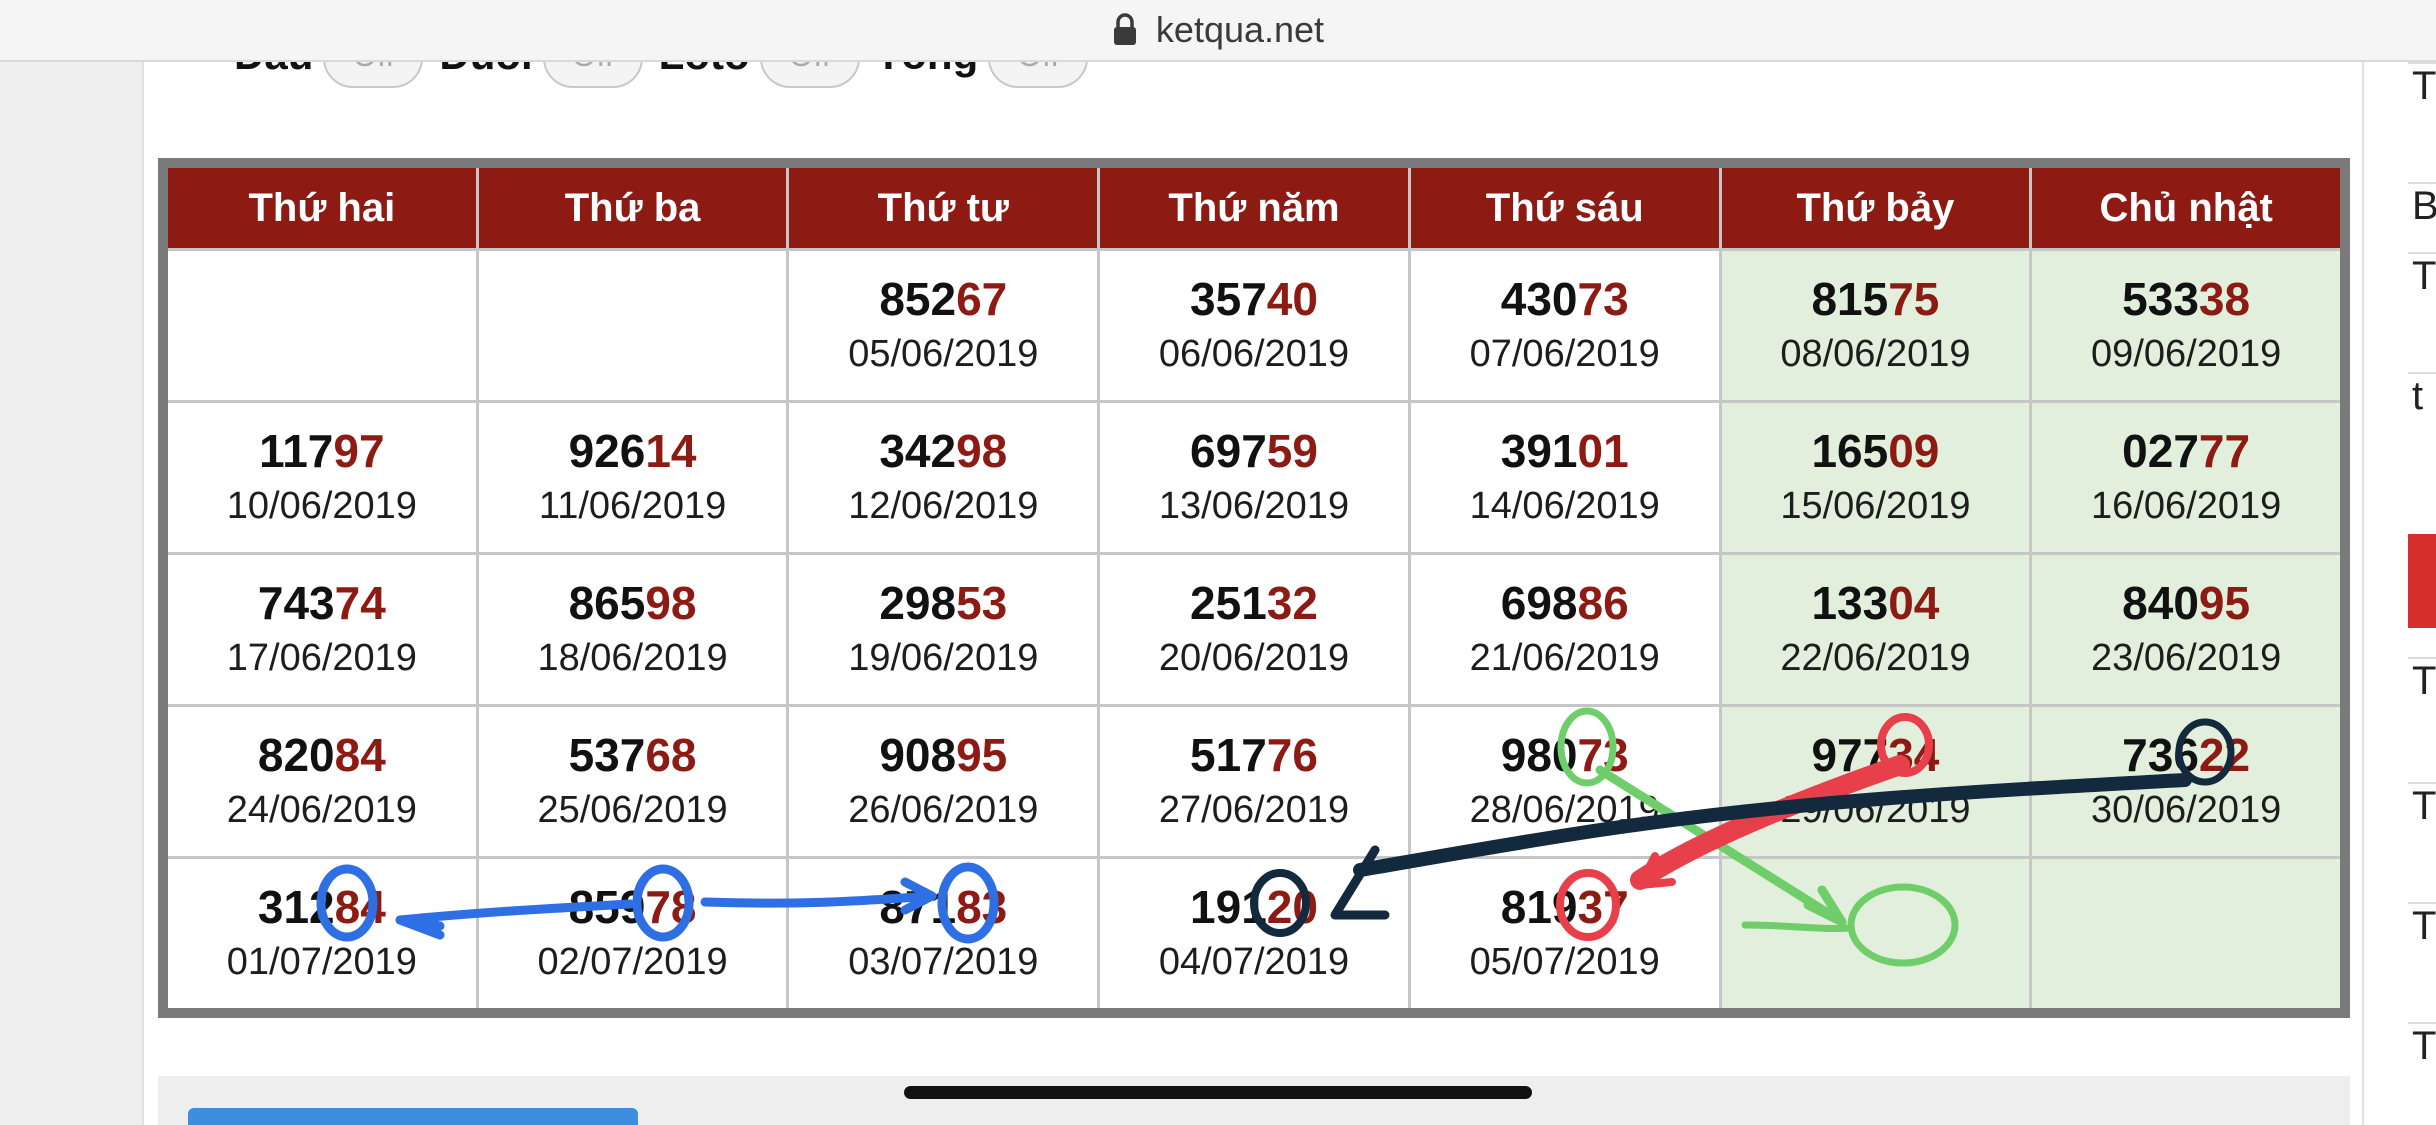 Image resolution: width=2436 pixels, height=1125 pixels. Describe the element at coordinates (1797, 926) in the screenshot. I see `green-stroke` at that location.